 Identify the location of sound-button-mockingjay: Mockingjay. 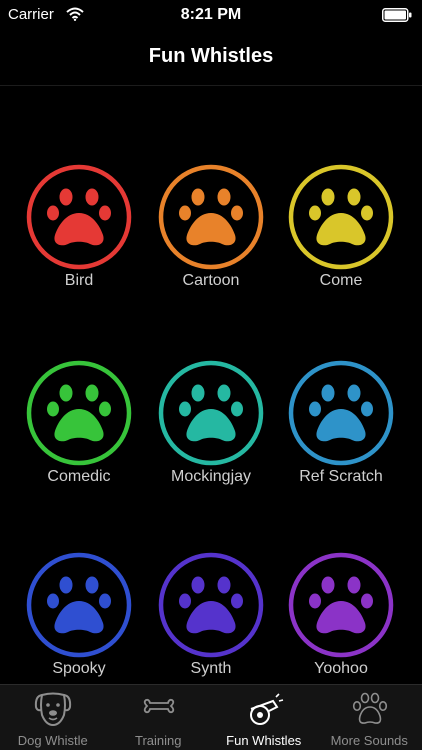
(211, 430).